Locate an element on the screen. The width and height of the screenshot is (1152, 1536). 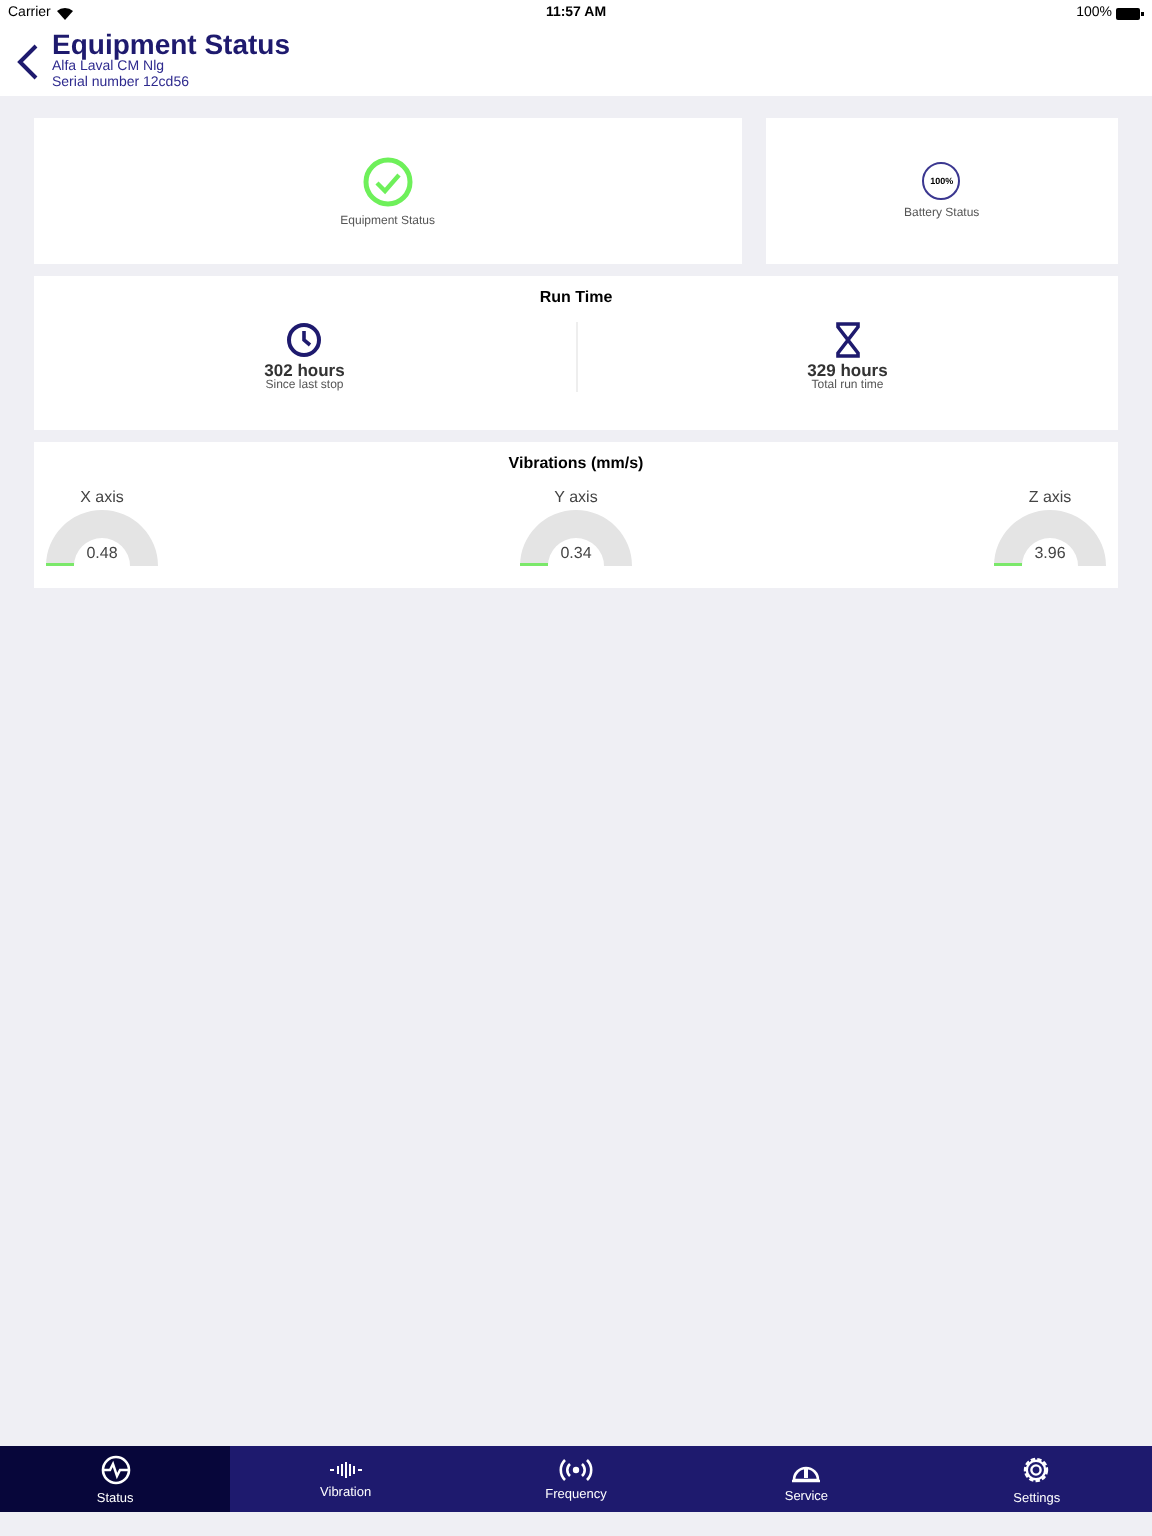
section-title: Run Time is located at coordinates (576, 296).